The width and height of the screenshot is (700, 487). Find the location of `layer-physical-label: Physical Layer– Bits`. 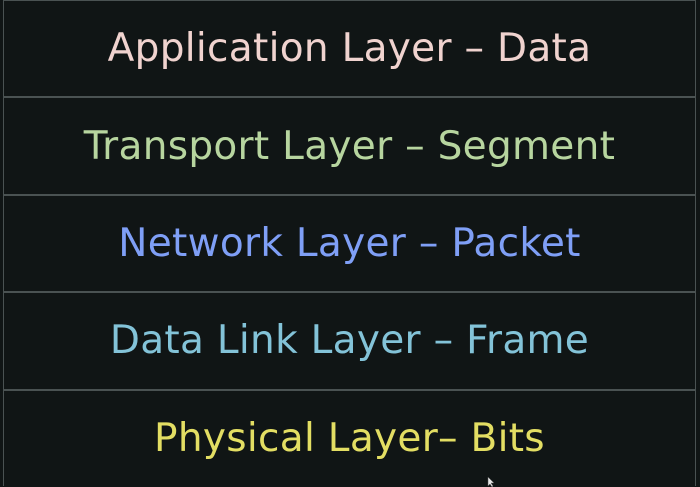

layer-physical-label: Physical Layer– Bits is located at coordinates (349, 438).